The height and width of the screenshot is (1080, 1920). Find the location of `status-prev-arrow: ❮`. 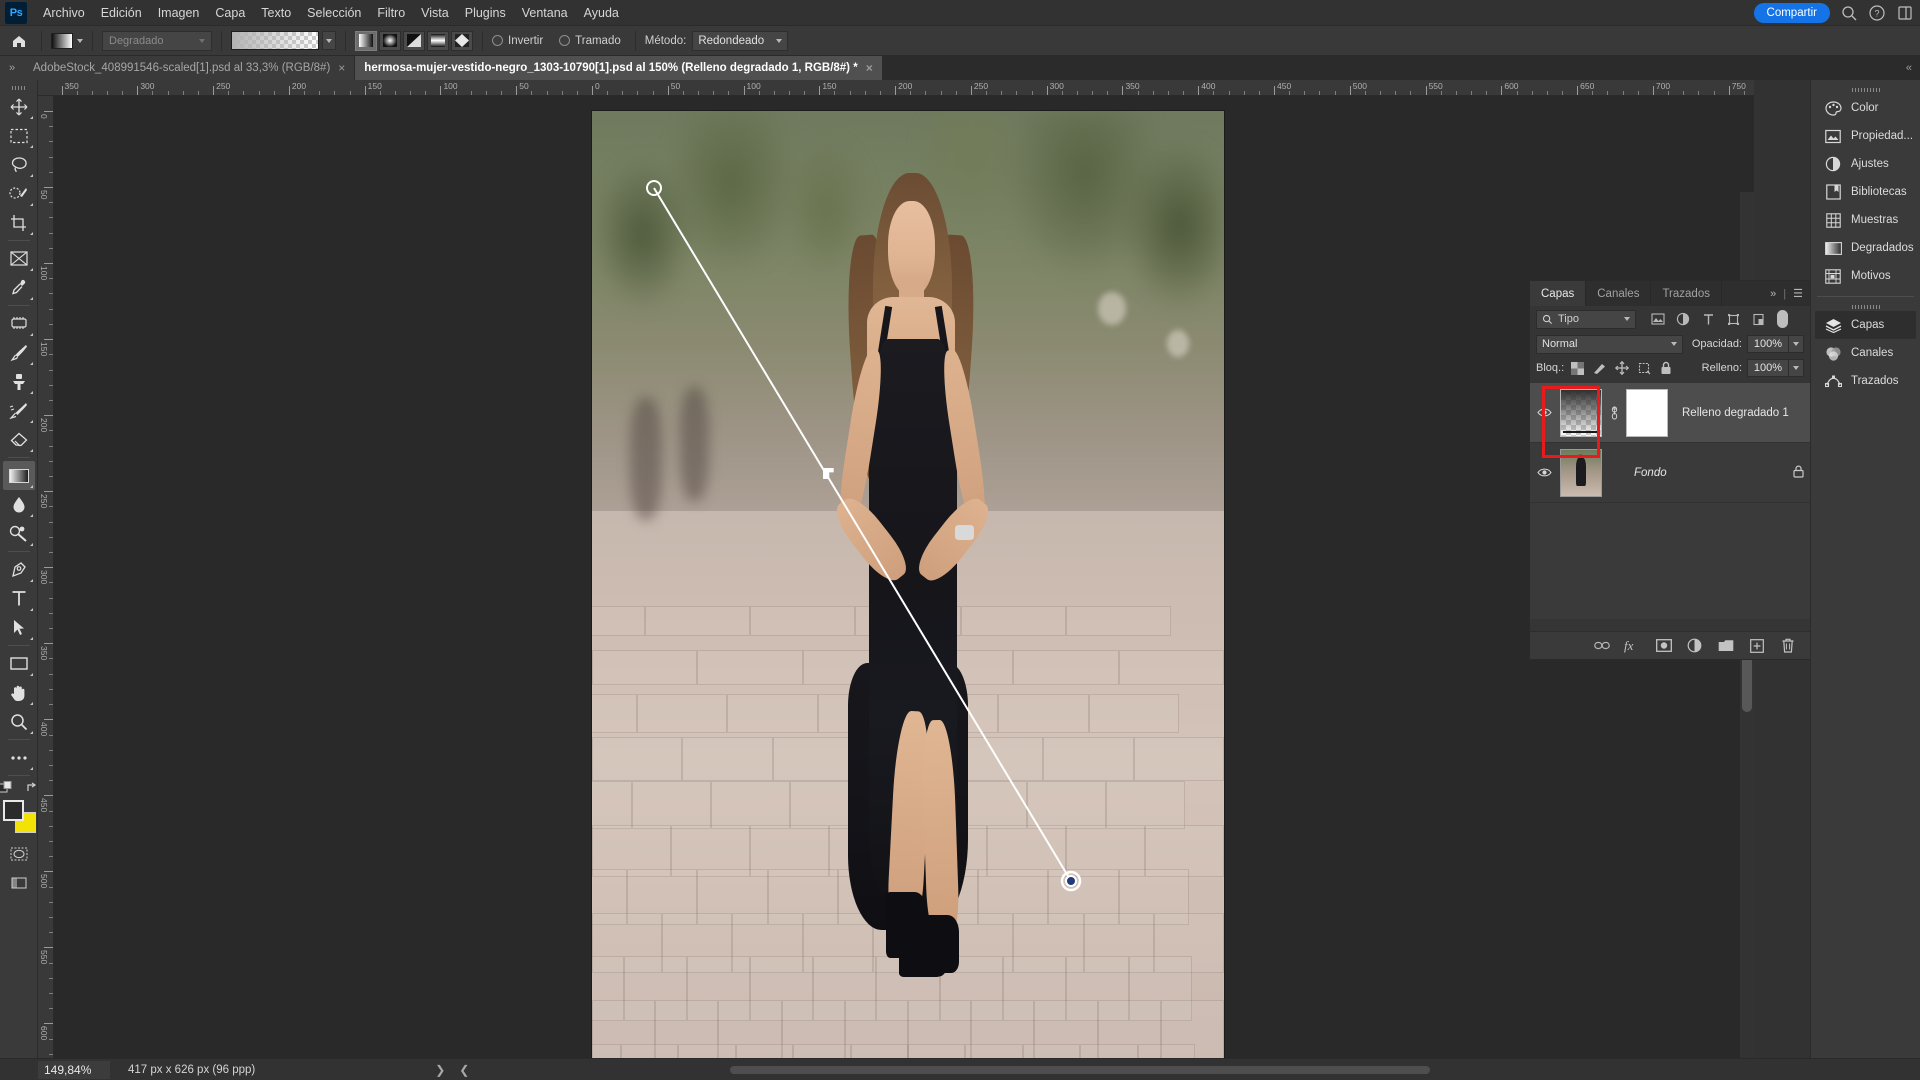

status-prev-arrow: ❮ is located at coordinates (464, 1070).